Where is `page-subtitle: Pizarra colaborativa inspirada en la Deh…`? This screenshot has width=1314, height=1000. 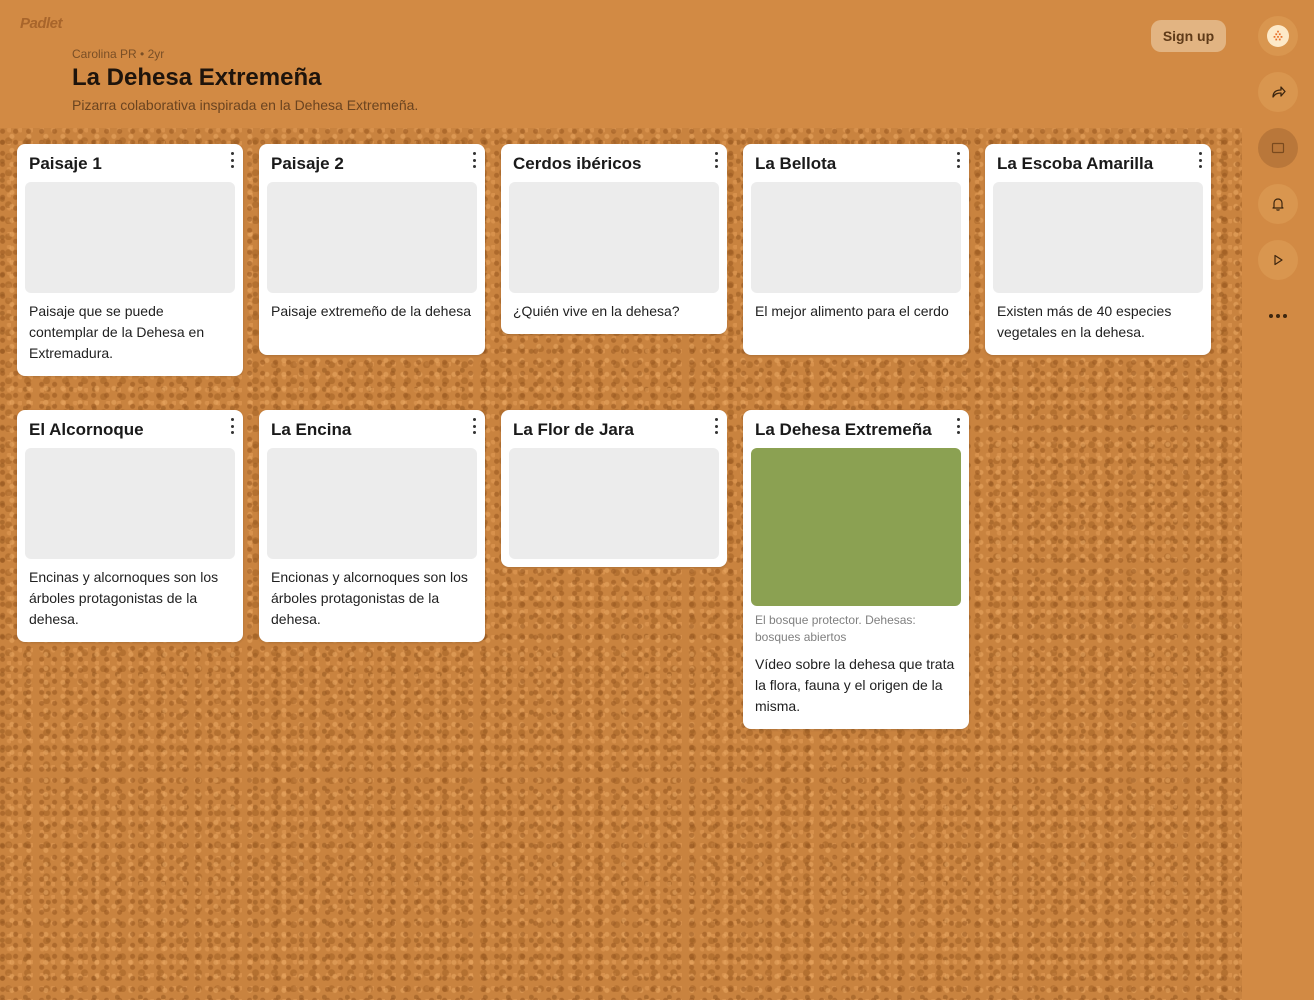
page-subtitle: Pizarra colaborativa inspirada en la Deh… is located at coordinates (245, 105).